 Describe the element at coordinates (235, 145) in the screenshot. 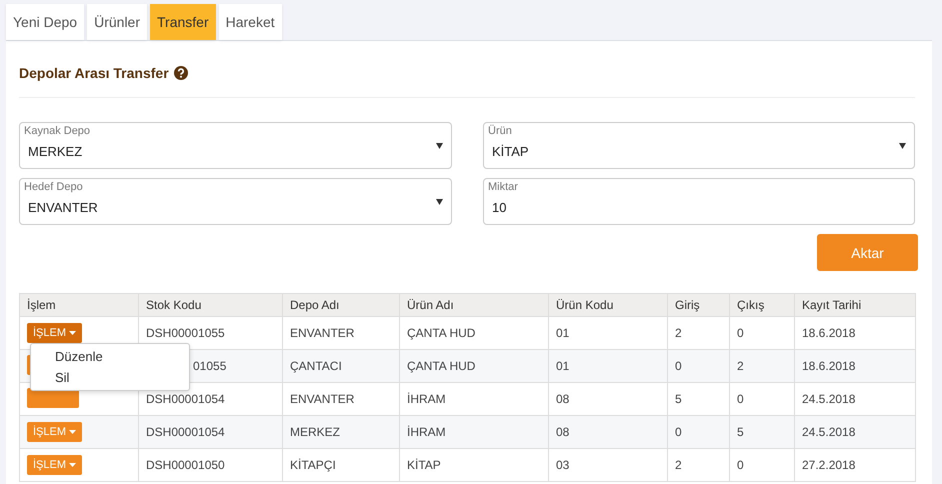

I see `select-field: Kaynak Depo MERKEZ` at that location.